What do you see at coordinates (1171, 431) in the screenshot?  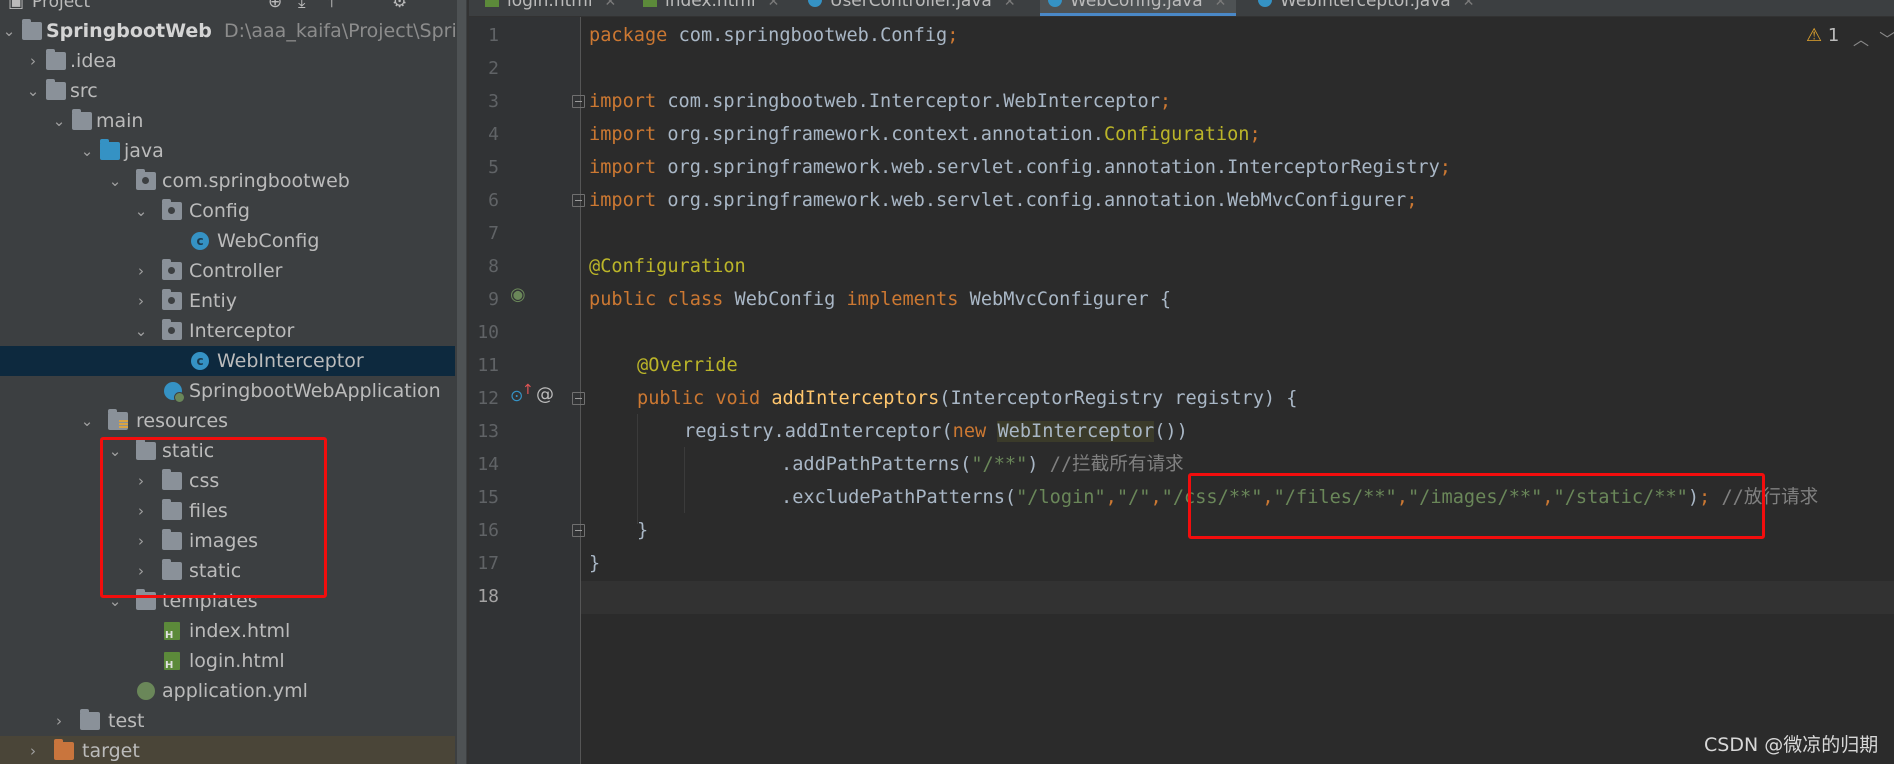 I see `code-token: ())` at bounding box center [1171, 431].